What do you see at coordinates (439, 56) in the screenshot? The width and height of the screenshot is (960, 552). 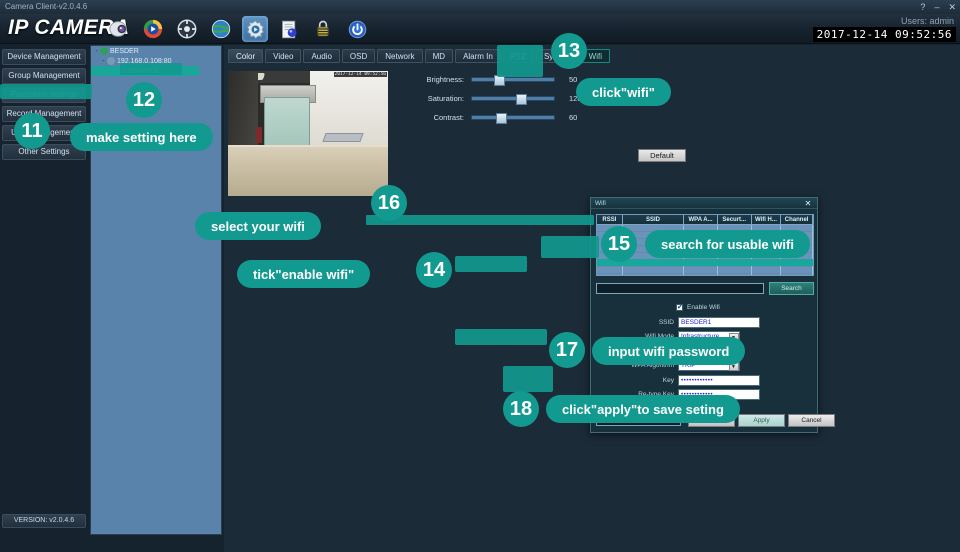 I see `tab-md: MD` at bounding box center [439, 56].